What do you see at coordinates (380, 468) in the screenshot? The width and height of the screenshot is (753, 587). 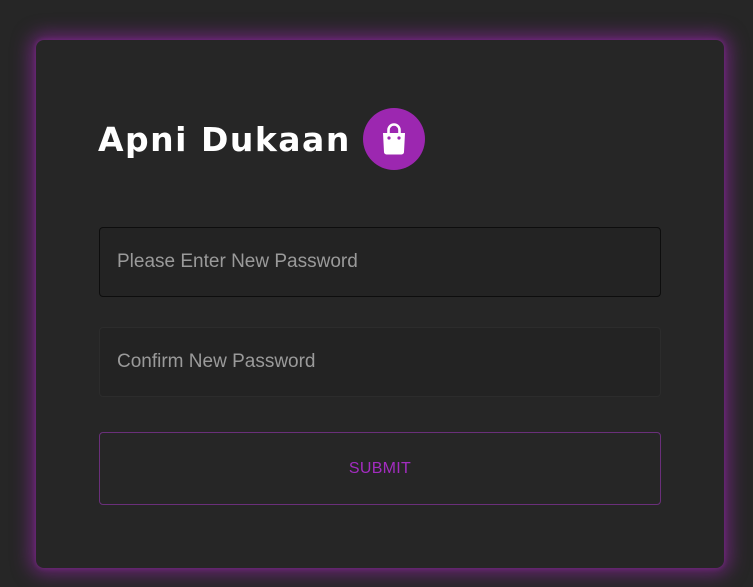 I see `submit-button: SUBMIT` at bounding box center [380, 468].